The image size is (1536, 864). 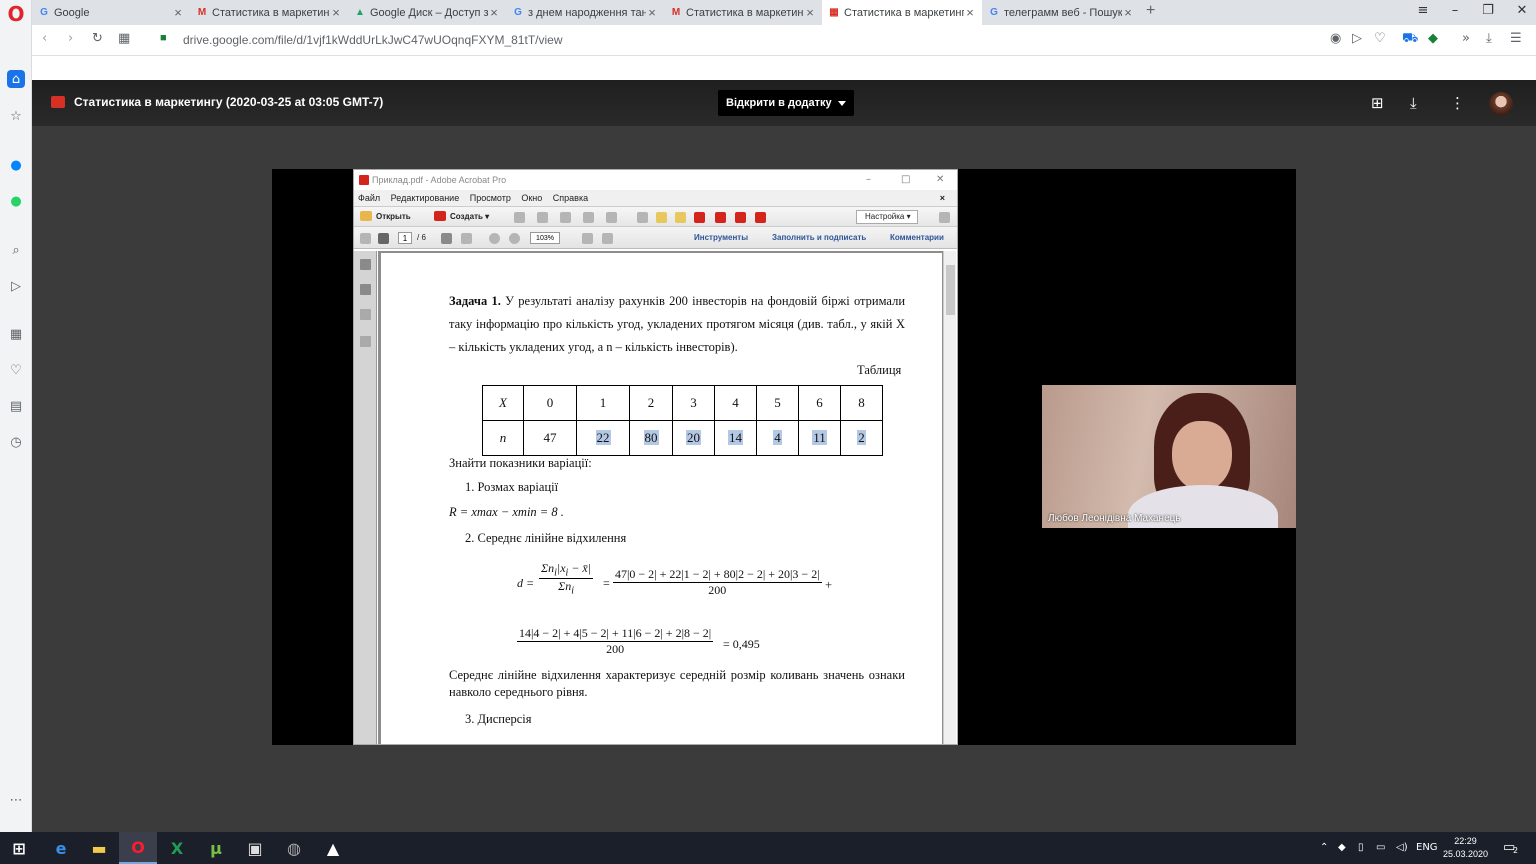 I want to click on cart-icon: ⛟, so click(x=1410, y=39).